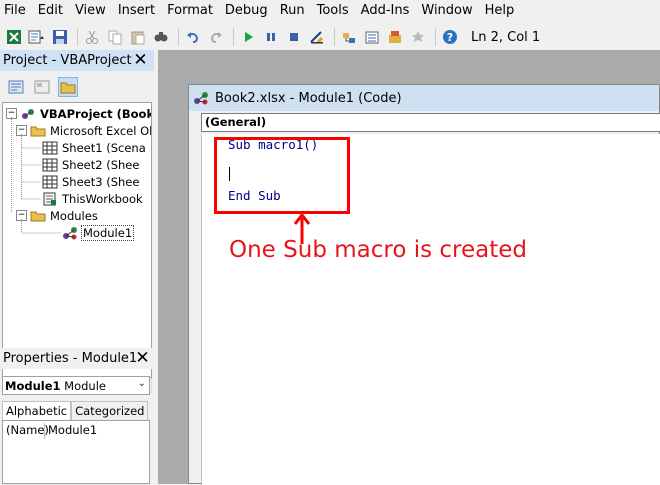 Image resolution: width=660 pixels, height=485 pixels. I want to click on save-icon, so click(60, 37).